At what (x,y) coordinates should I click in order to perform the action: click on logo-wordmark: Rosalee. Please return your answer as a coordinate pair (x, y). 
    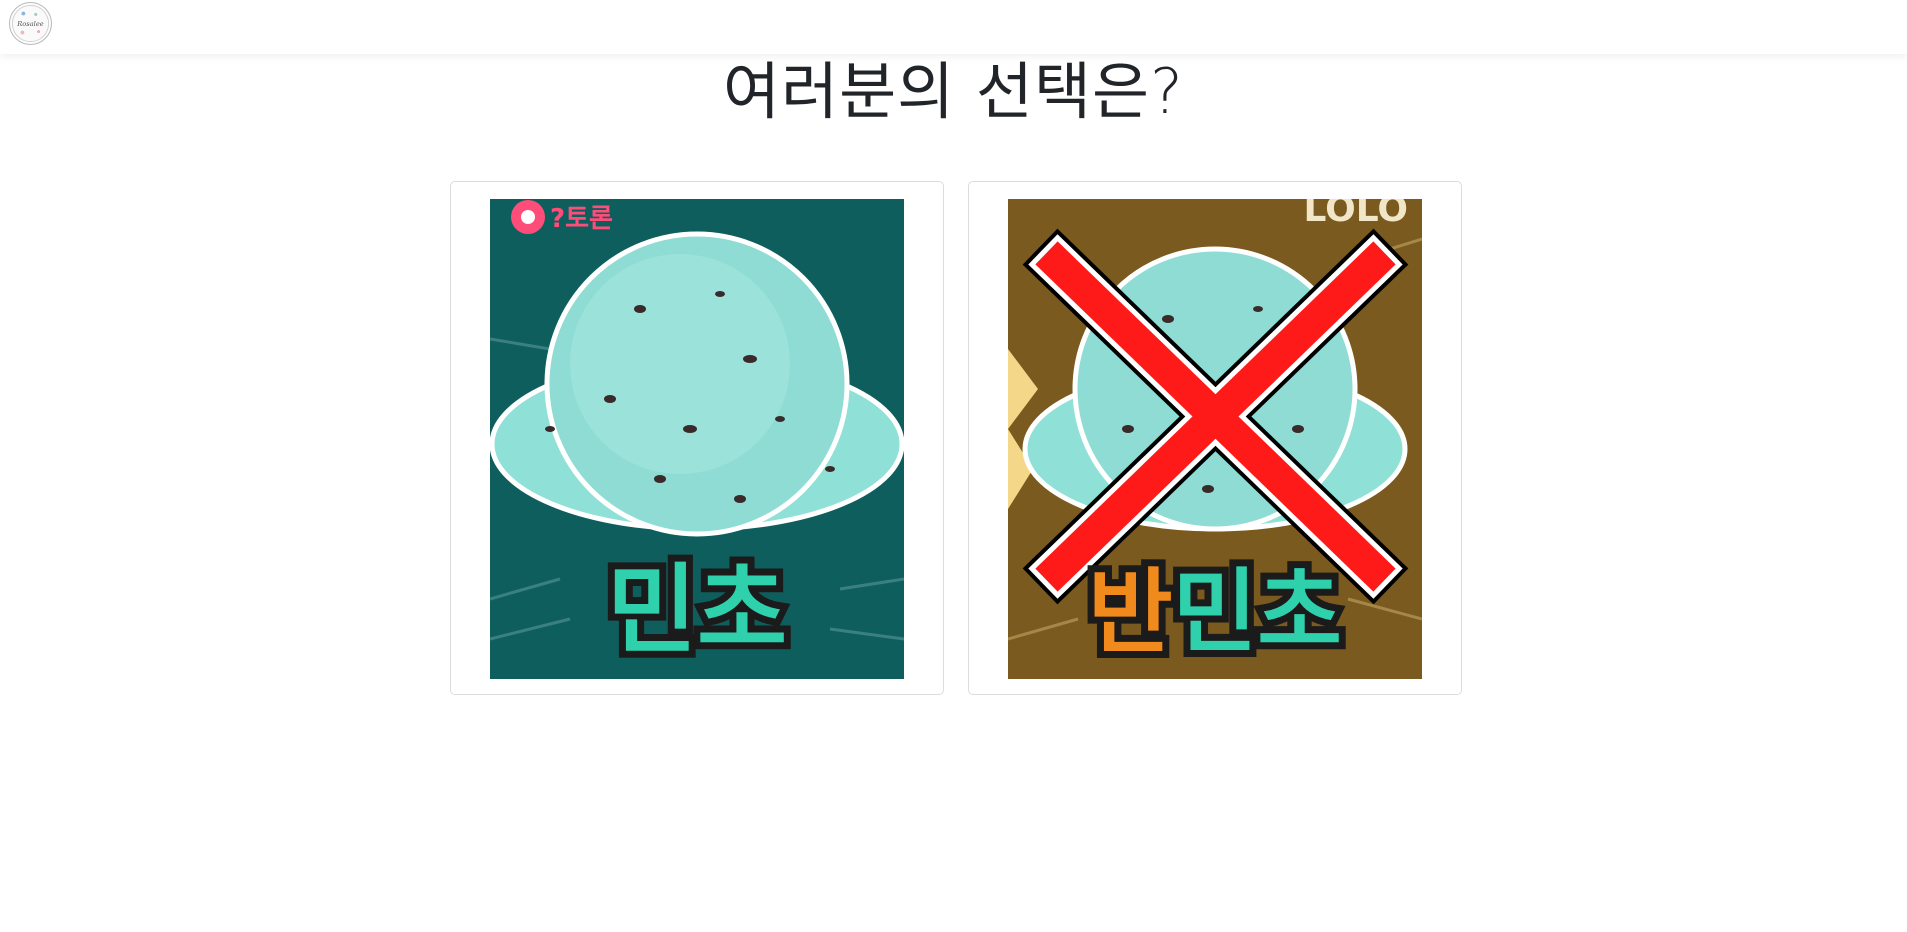
    Looking at the image, I should click on (29, 24).